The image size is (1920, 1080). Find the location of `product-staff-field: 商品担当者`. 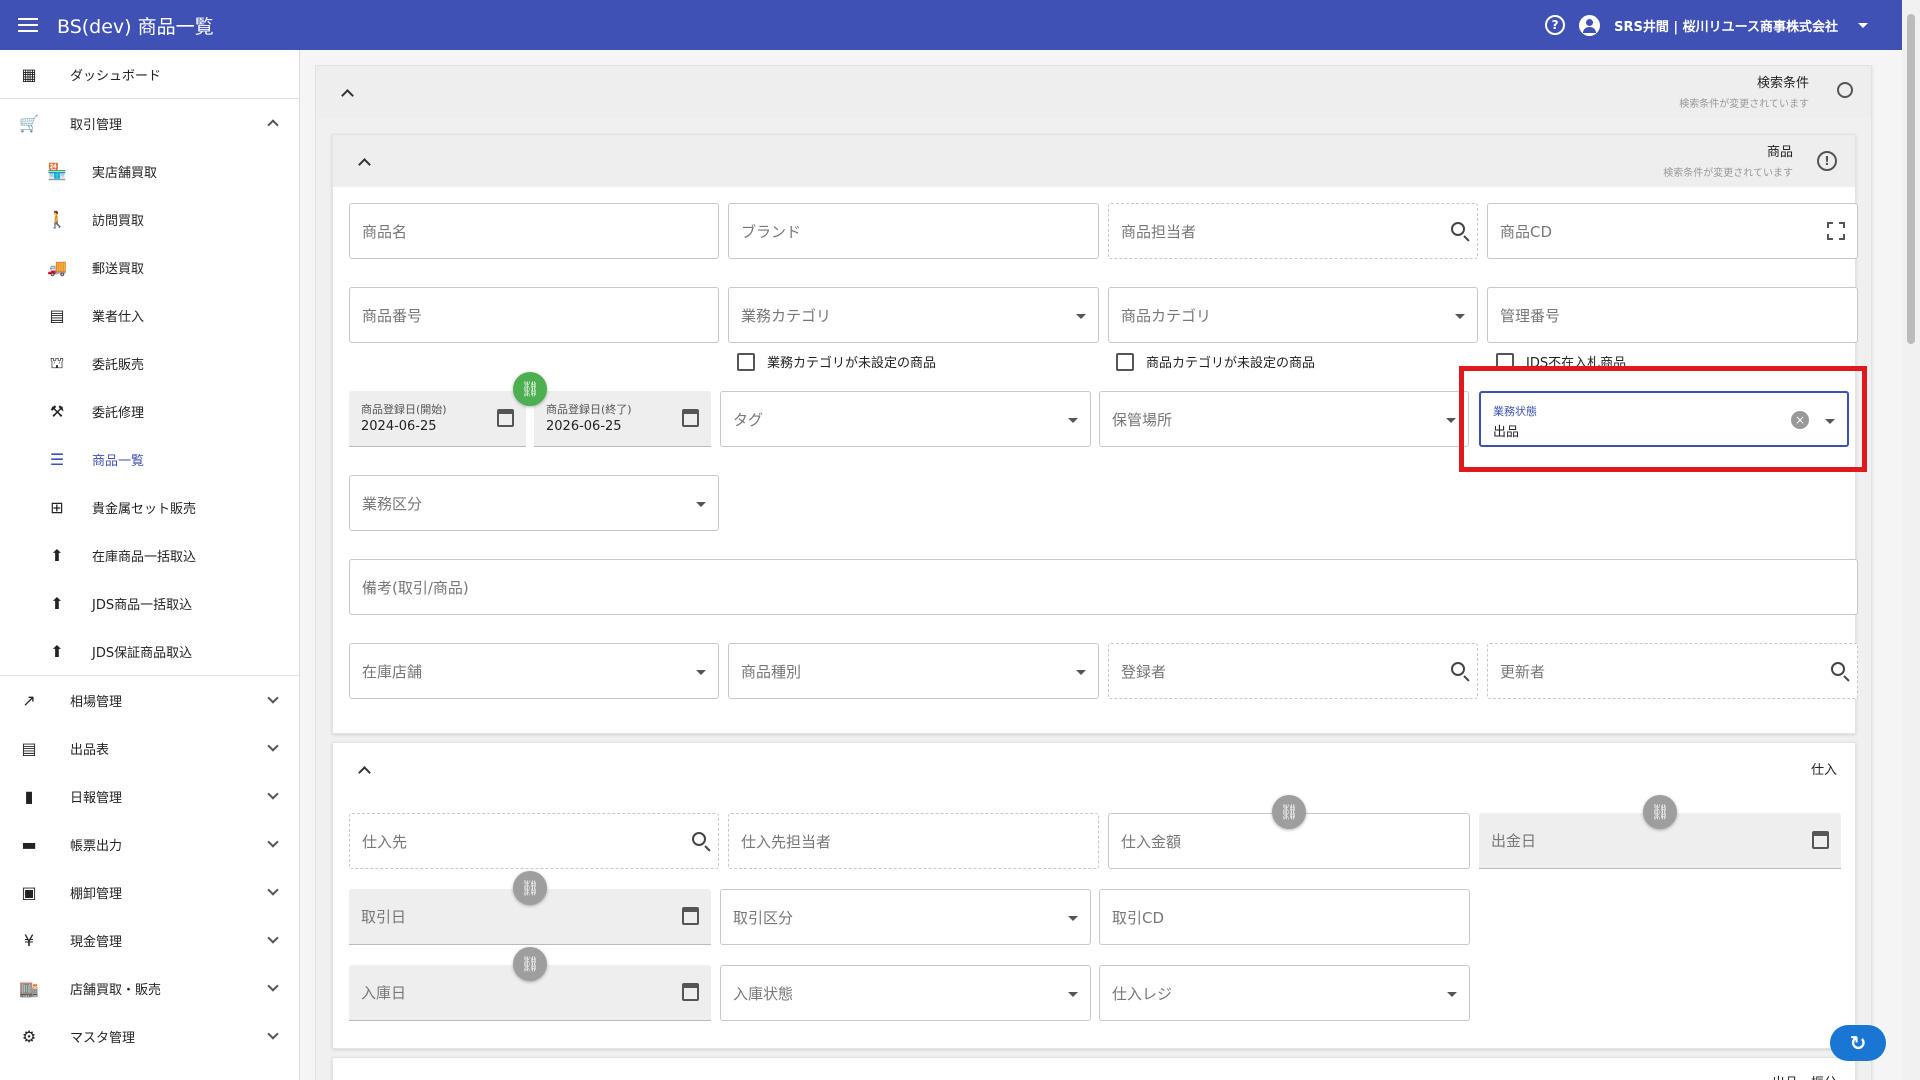

product-staff-field: 商品担当者 is located at coordinates (1293, 231).